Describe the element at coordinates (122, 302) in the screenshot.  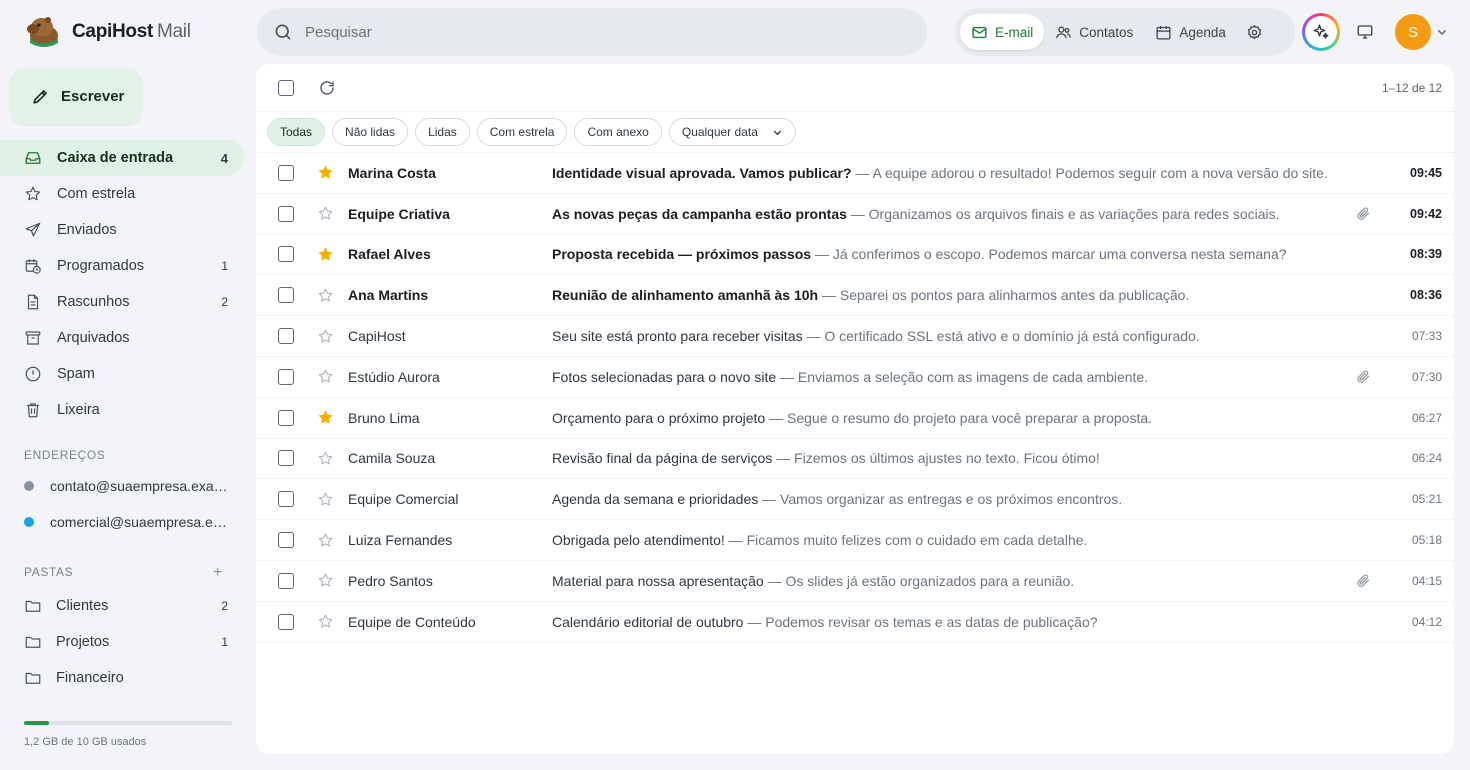
I see `nav-item-drafts: Rascunhos 2` at that location.